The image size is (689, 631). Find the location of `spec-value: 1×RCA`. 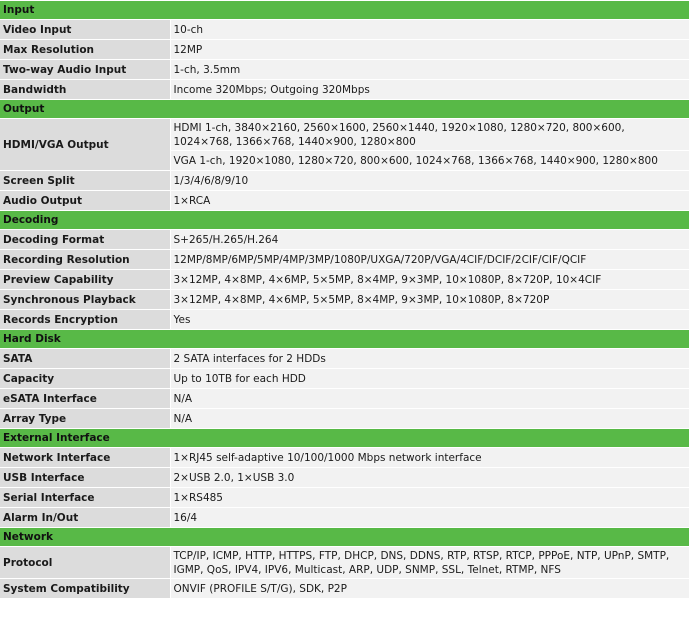

spec-value: 1×RCA is located at coordinates (429, 200).